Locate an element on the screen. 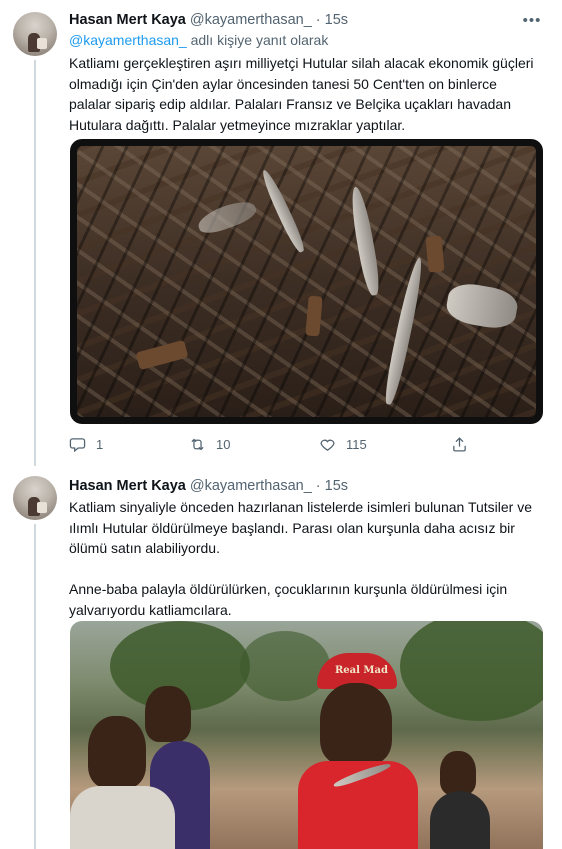  reply-button: 1 is located at coordinates (86, 444).